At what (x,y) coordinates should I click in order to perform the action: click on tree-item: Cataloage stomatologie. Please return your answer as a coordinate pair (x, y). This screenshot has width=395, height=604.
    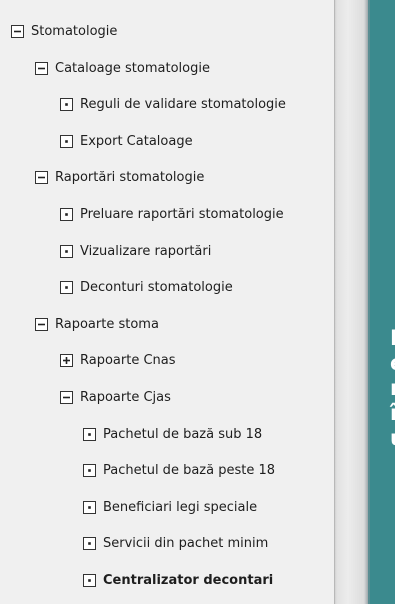
    Looking at the image, I should click on (122, 68).